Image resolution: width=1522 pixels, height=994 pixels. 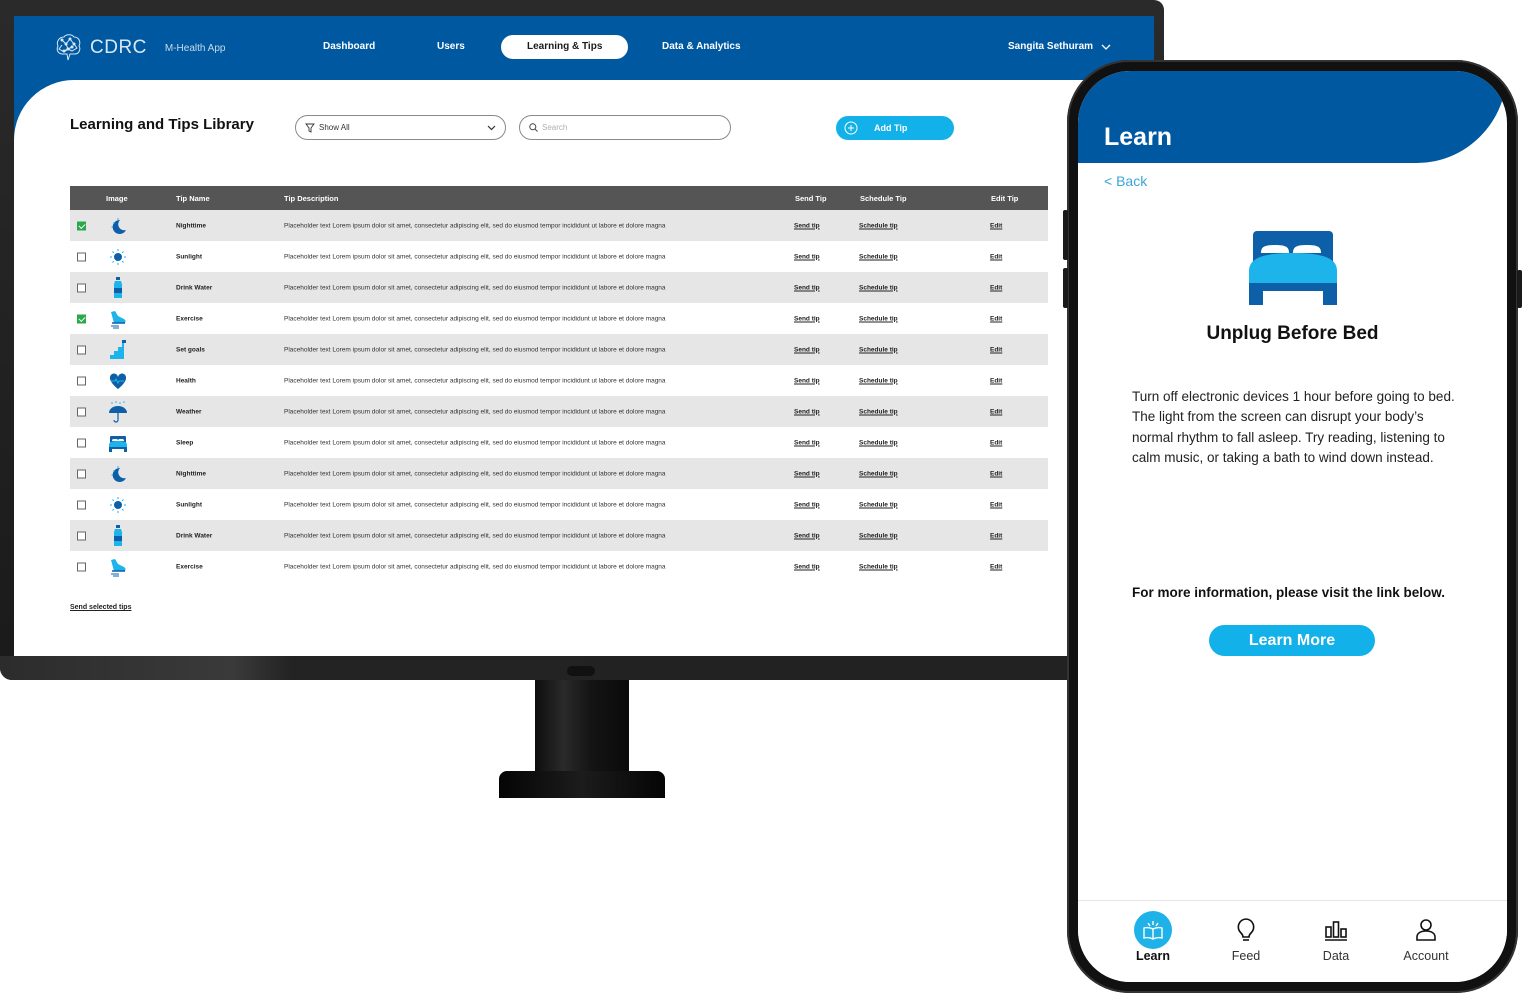 I want to click on brand-logo: CDRC M-Health App, so click(x=138, y=48).